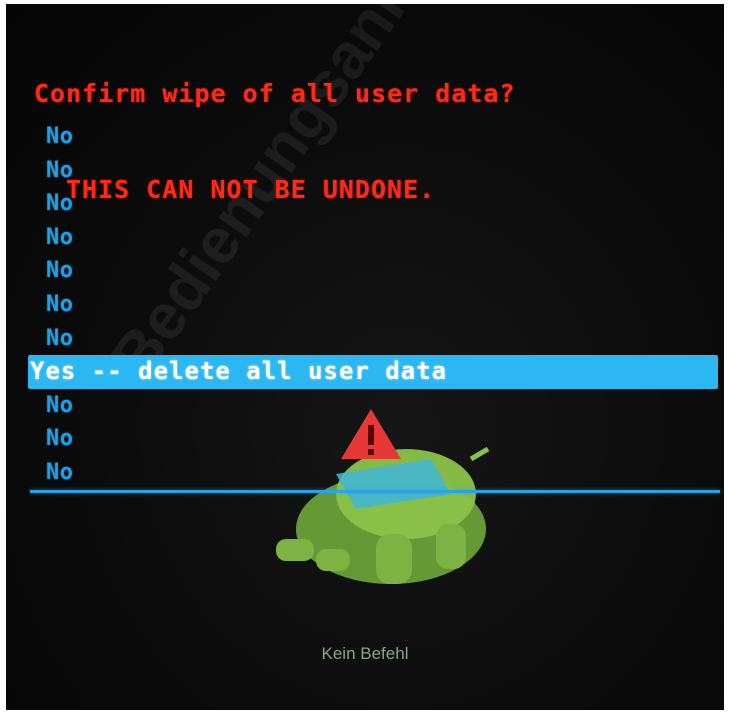 The width and height of the screenshot is (729, 716). What do you see at coordinates (365, 653) in the screenshot?
I see `status-text: Kein Befehl` at bounding box center [365, 653].